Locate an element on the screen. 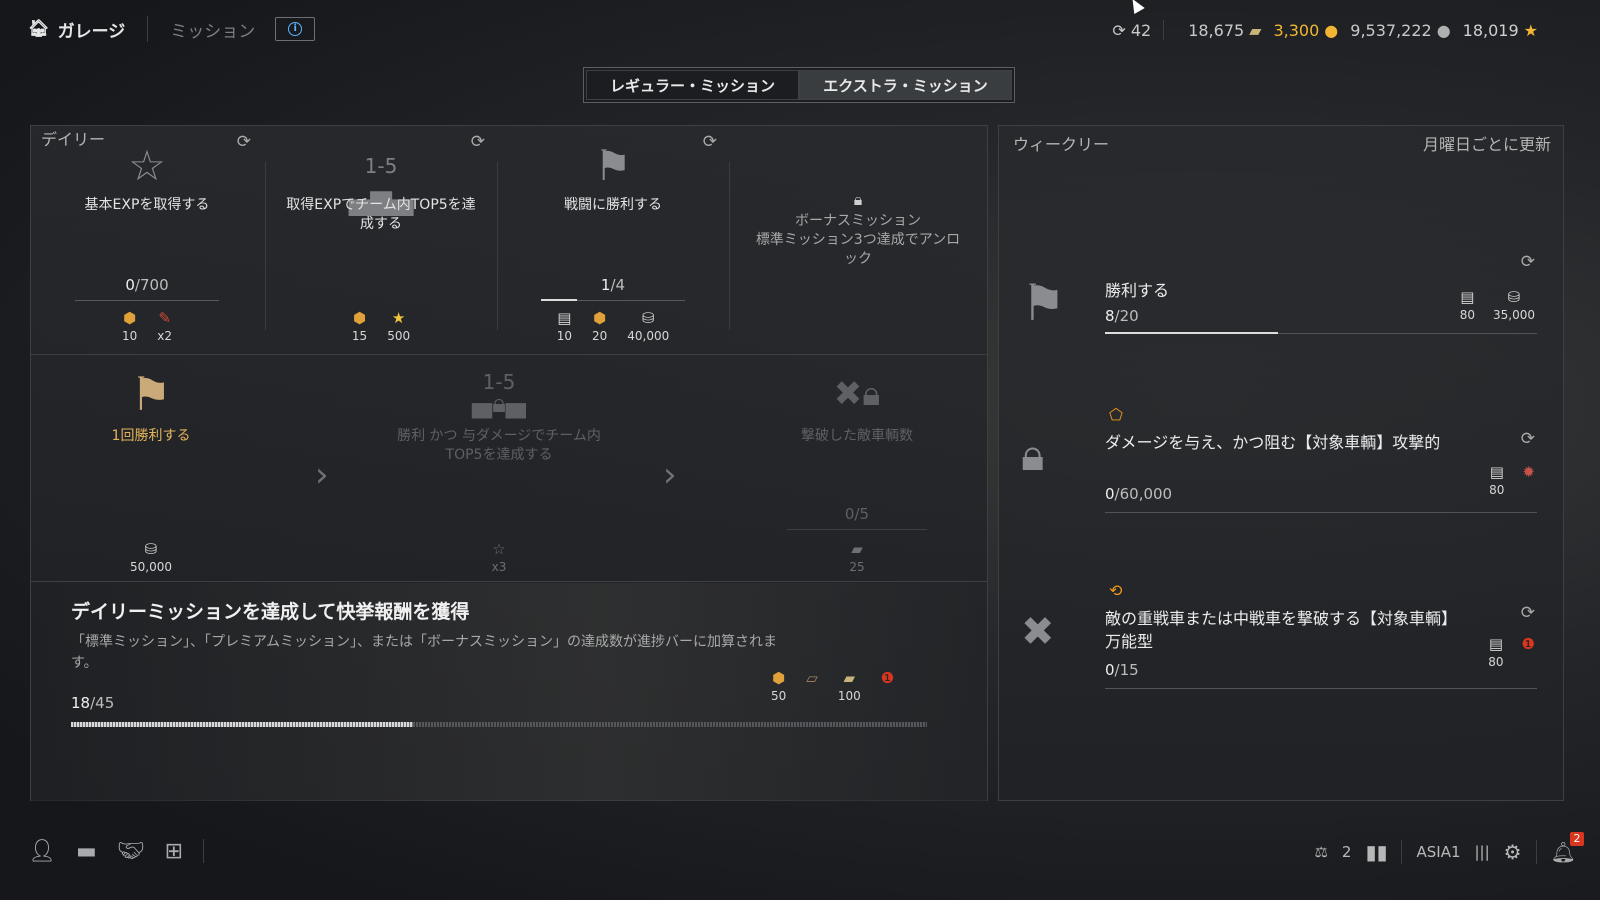 This screenshot has height=900, width=1600. weekly-progress: 0/60,000 is located at coordinates (1139, 494).